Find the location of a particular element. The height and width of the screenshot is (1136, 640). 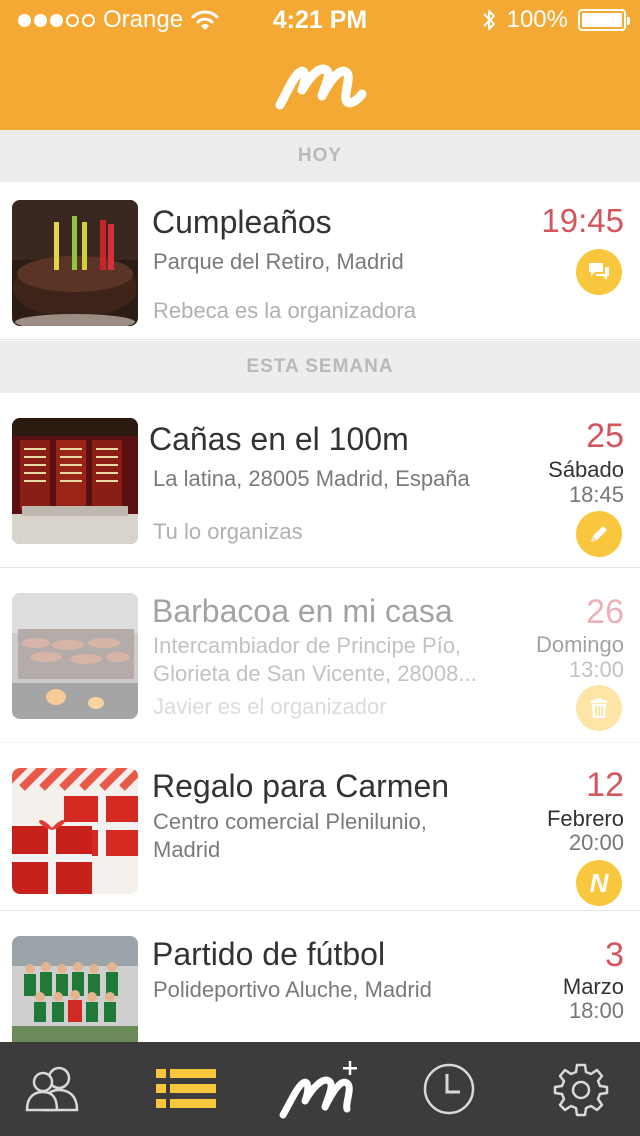

new-event-icon is located at coordinates (318, 1090).